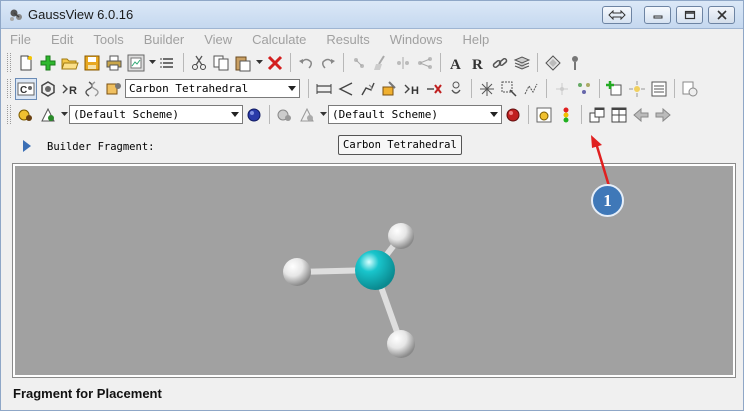 Image resolution: width=744 pixels, height=411 pixels. I want to click on minimize-button, so click(657, 15).